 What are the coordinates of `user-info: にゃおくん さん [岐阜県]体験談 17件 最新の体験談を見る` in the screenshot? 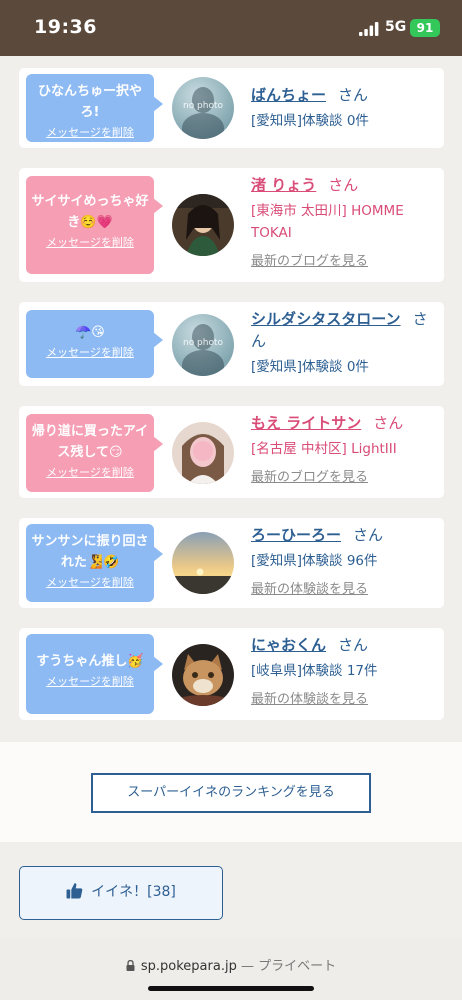 It's located at (344, 670).